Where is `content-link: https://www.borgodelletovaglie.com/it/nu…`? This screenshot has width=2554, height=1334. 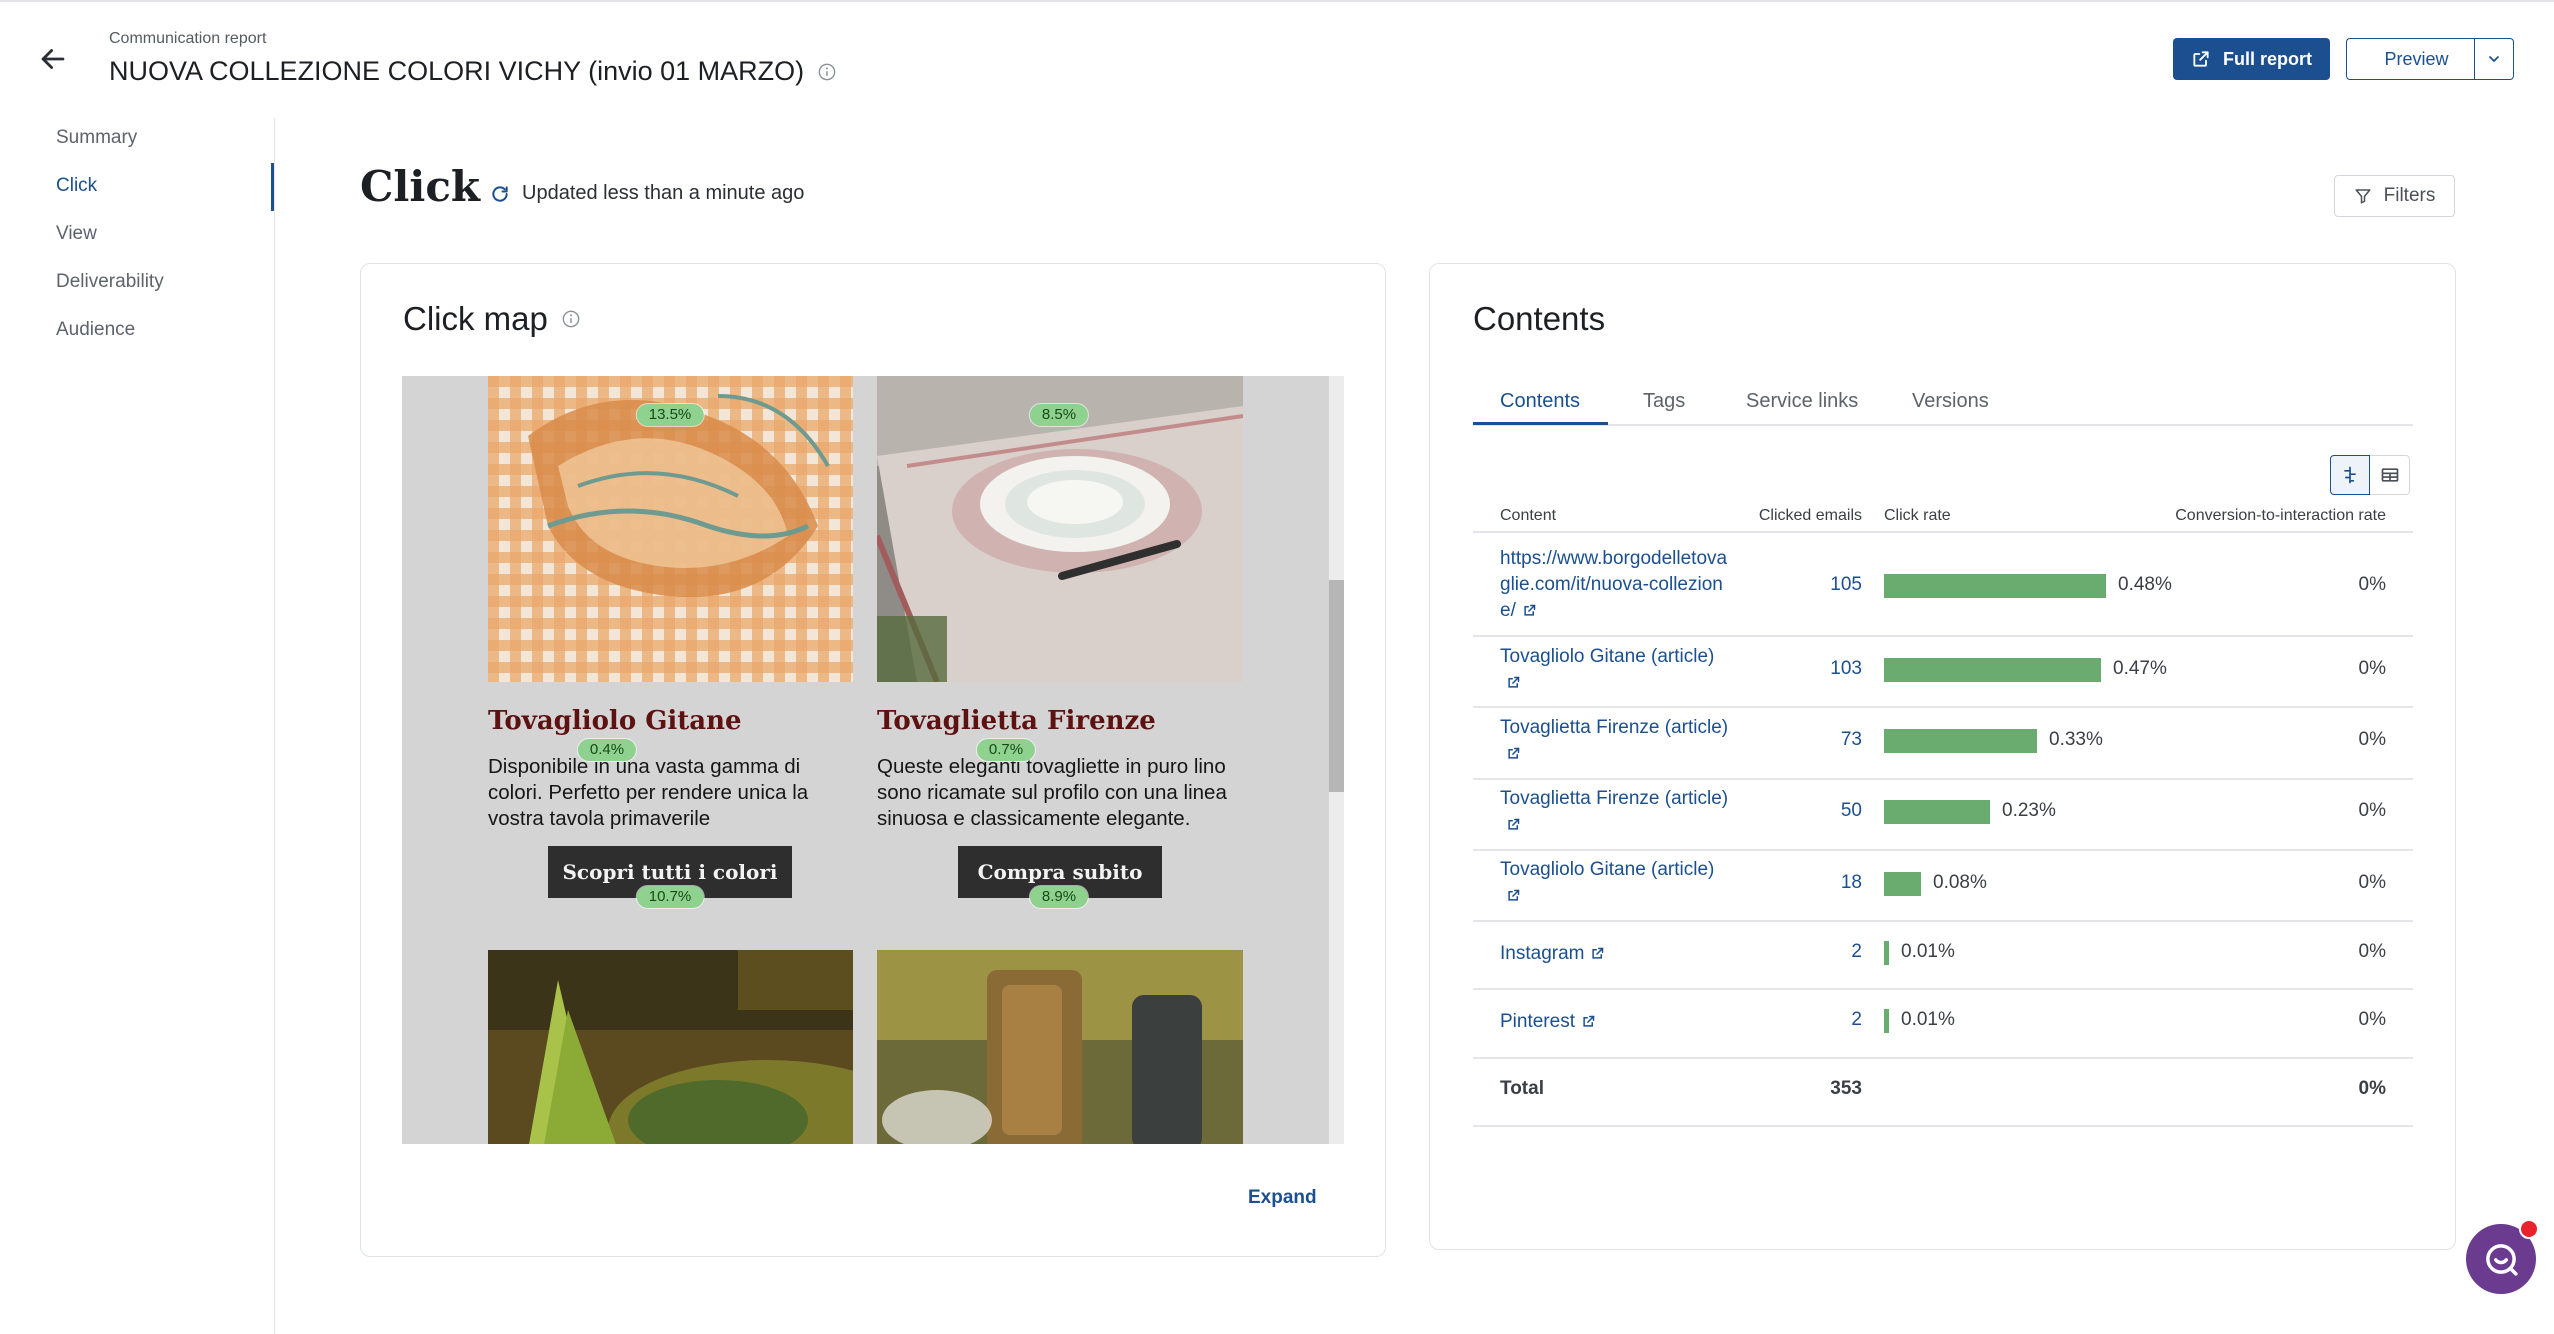 content-link: https://www.borgodelletovaglie.com/it/nu… is located at coordinates (1616, 585).